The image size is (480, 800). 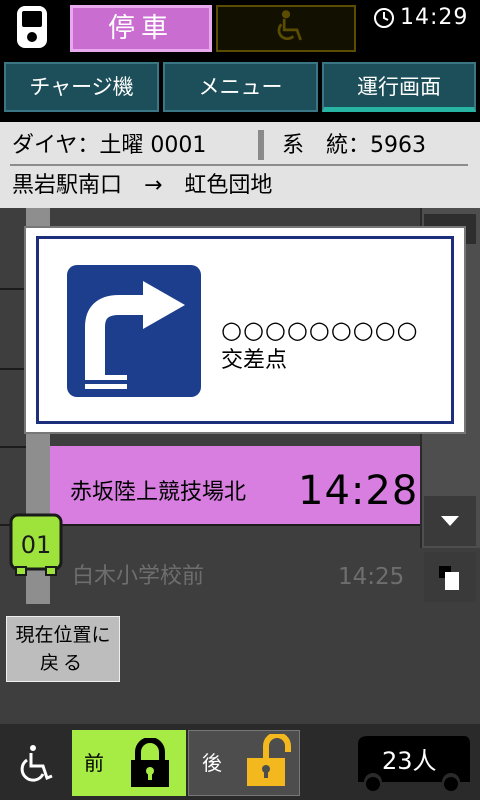 I want to click on front-door-label: 前, so click(x=94, y=763).